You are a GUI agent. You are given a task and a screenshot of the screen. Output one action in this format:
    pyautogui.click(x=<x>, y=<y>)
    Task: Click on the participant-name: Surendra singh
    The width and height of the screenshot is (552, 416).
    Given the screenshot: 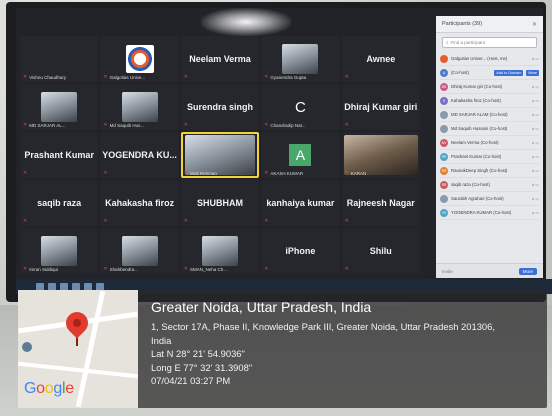 What is the action you would take?
    pyautogui.click(x=219, y=107)
    